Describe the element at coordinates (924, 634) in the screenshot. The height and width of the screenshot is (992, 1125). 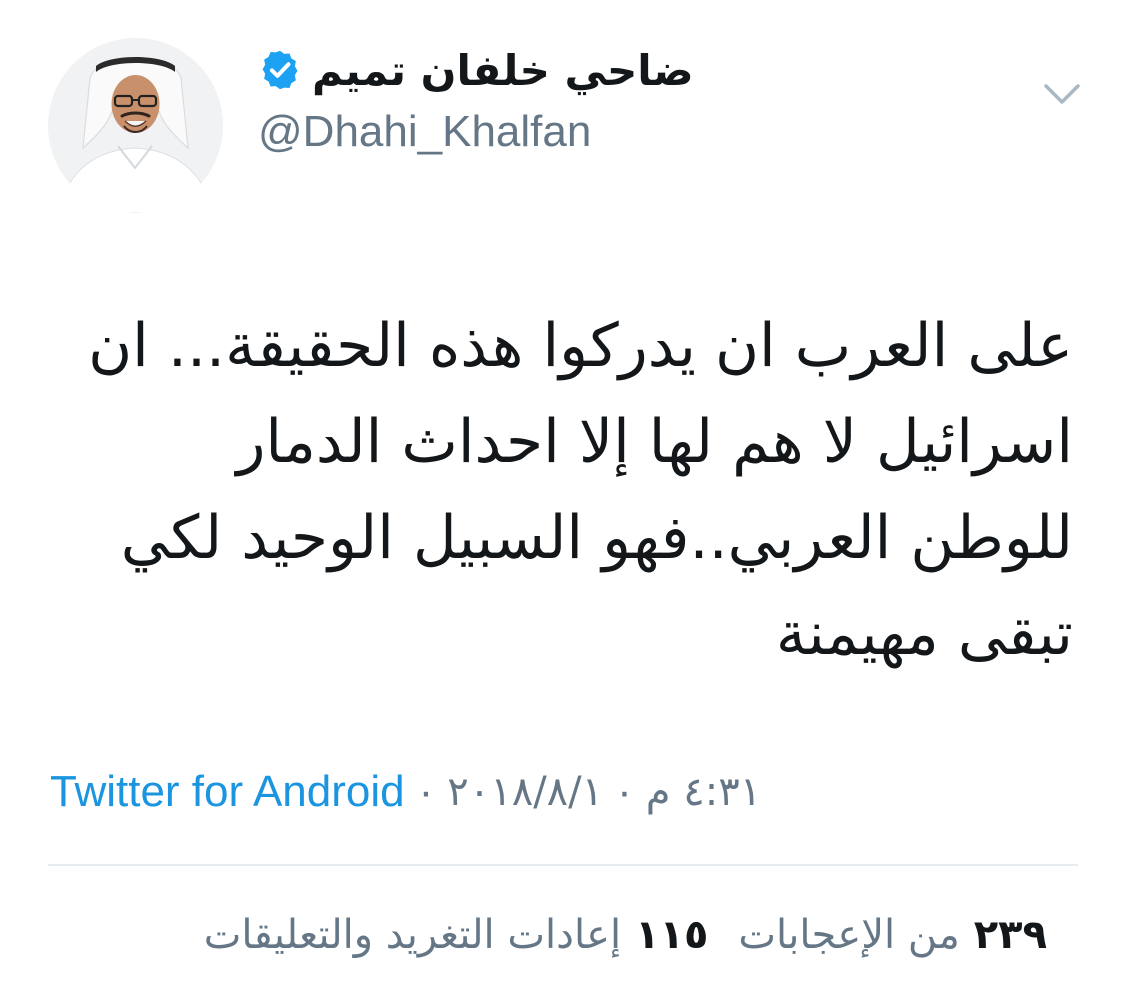
I see `tweet-text-line: تبقى مهيمنة` at that location.